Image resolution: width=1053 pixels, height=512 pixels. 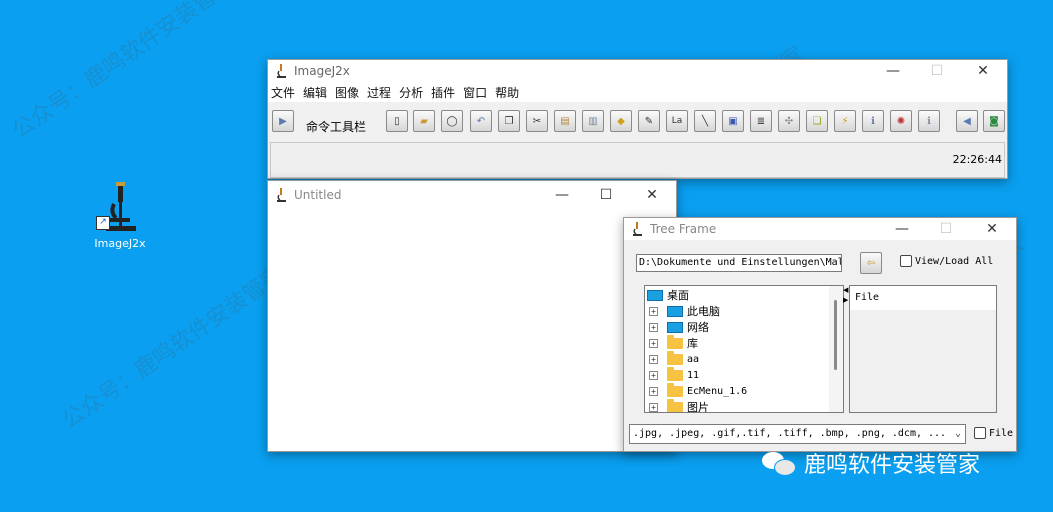 I want to click on layers-icon: ❏, so click(x=817, y=121).